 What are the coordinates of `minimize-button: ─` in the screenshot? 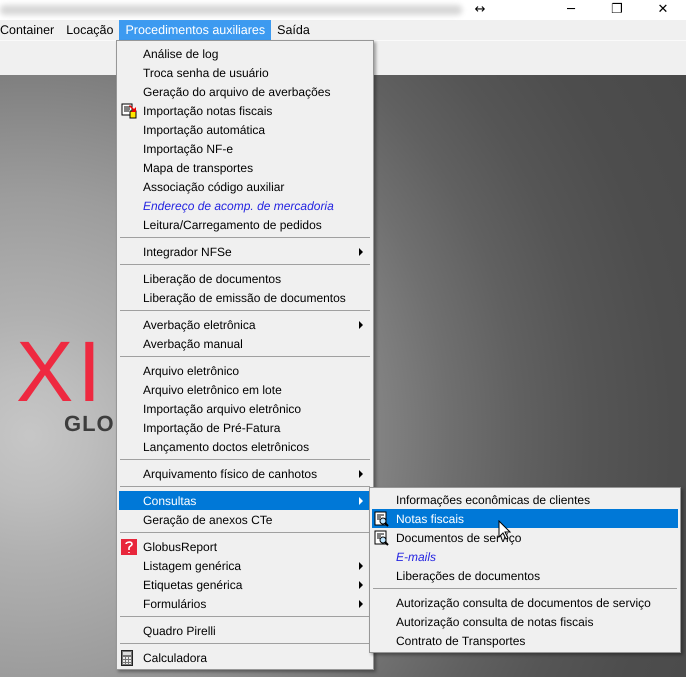 It's located at (571, 10).